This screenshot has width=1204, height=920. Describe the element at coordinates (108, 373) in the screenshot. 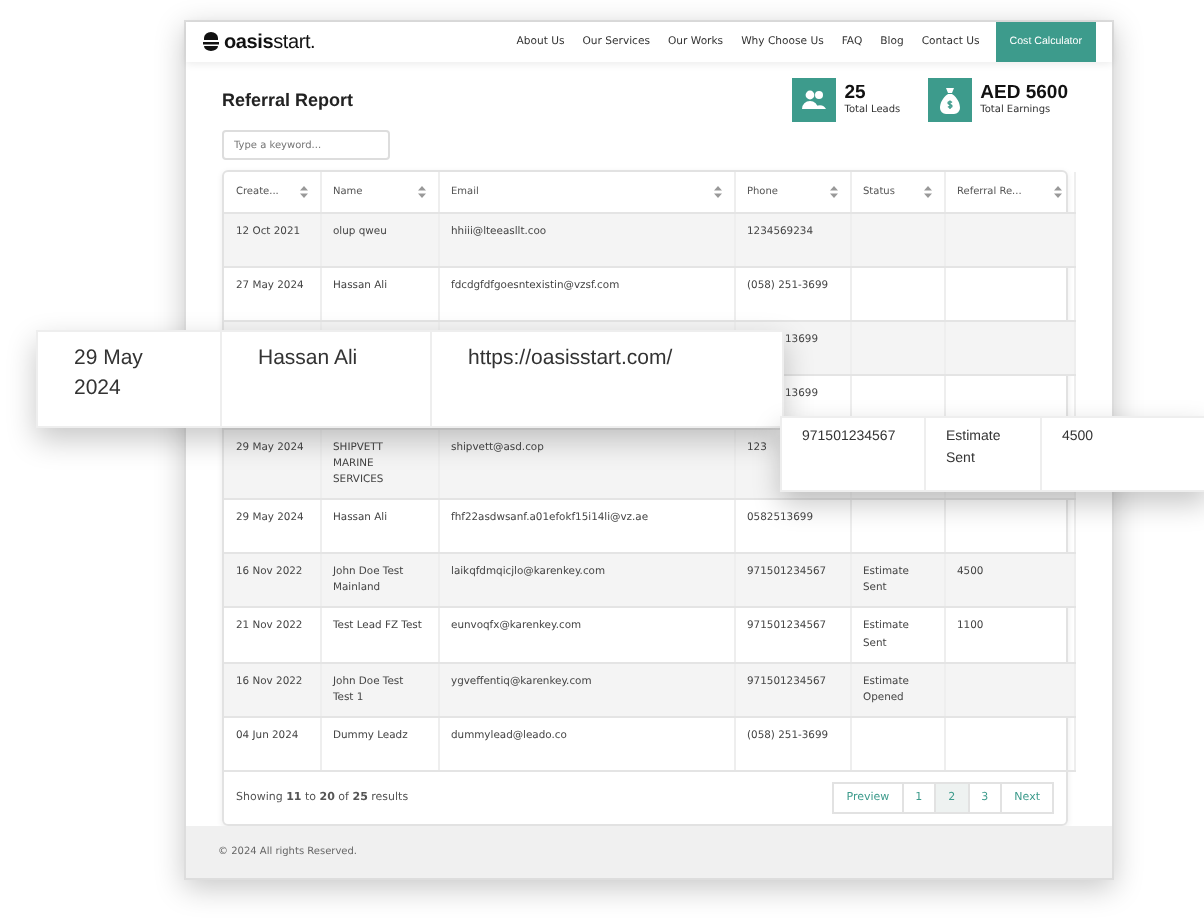

I see `callout-cell: 29 May 2024` at that location.